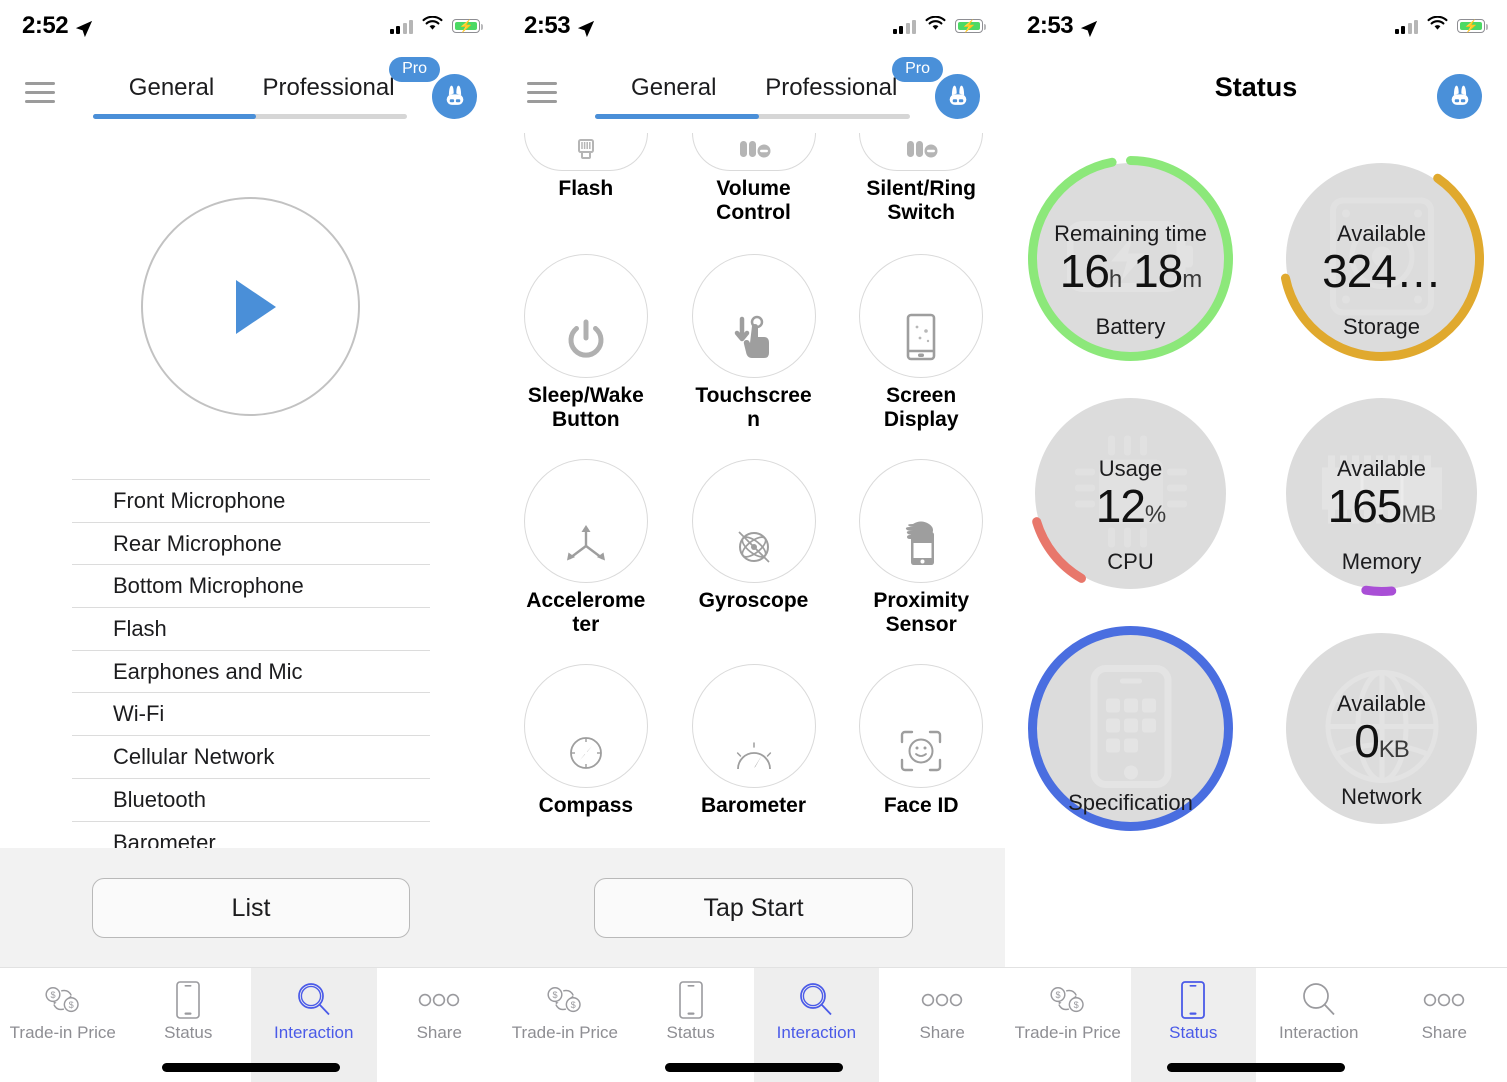 The width and height of the screenshot is (1507, 1082). Describe the element at coordinates (1130, 561) in the screenshot. I see `dial-bottom-label: CPU` at that location.